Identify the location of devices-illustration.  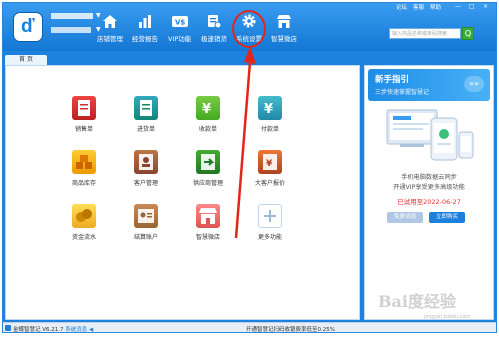
(430, 135).